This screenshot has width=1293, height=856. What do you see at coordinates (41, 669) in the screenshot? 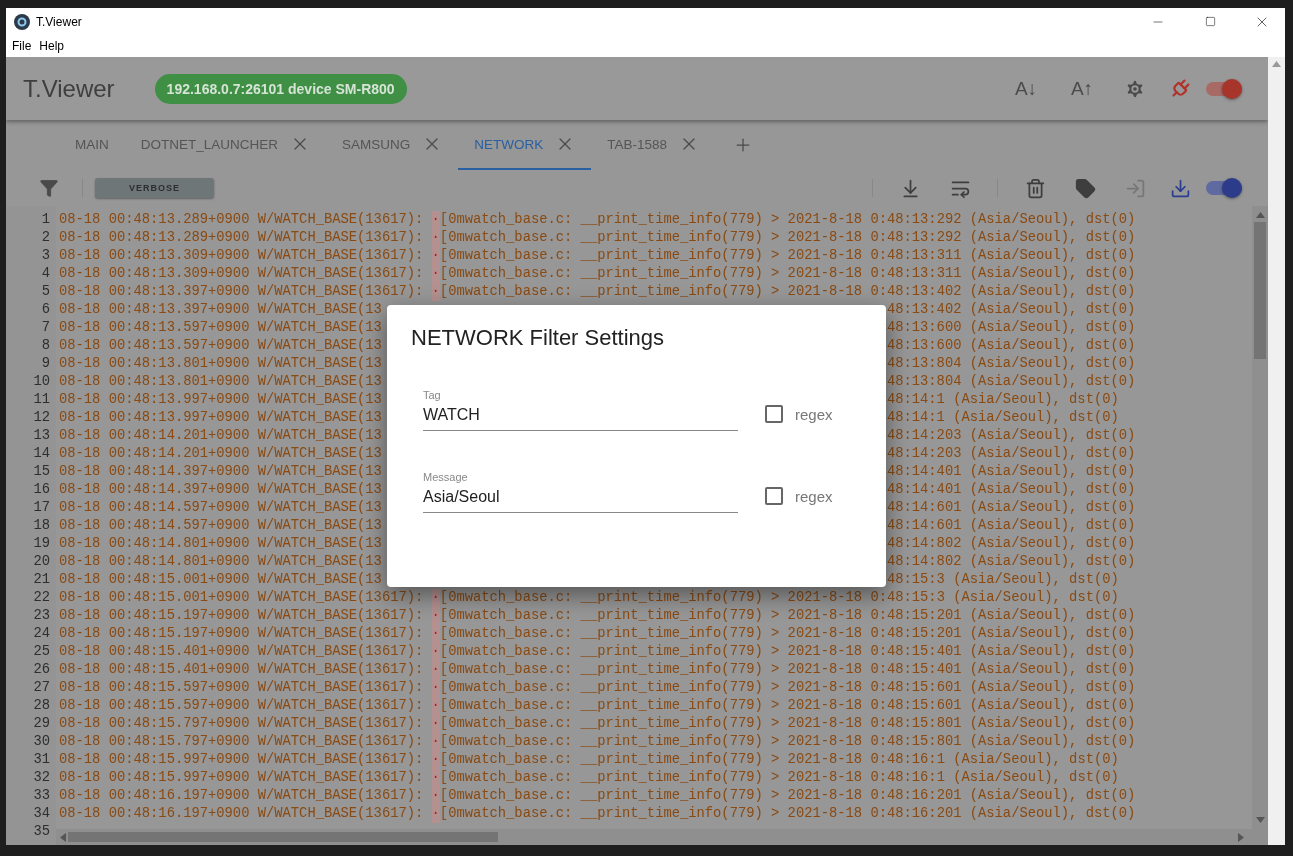
I see `line-number: 26` at bounding box center [41, 669].